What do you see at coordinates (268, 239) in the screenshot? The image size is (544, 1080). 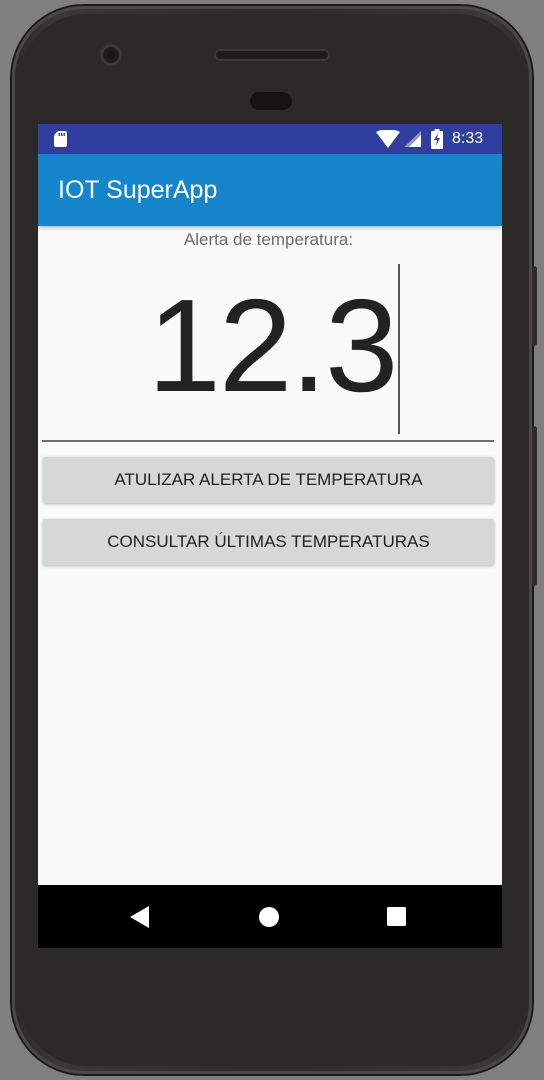 I see `temperature-alert-label: Alerta de temperatura:` at bounding box center [268, 239].